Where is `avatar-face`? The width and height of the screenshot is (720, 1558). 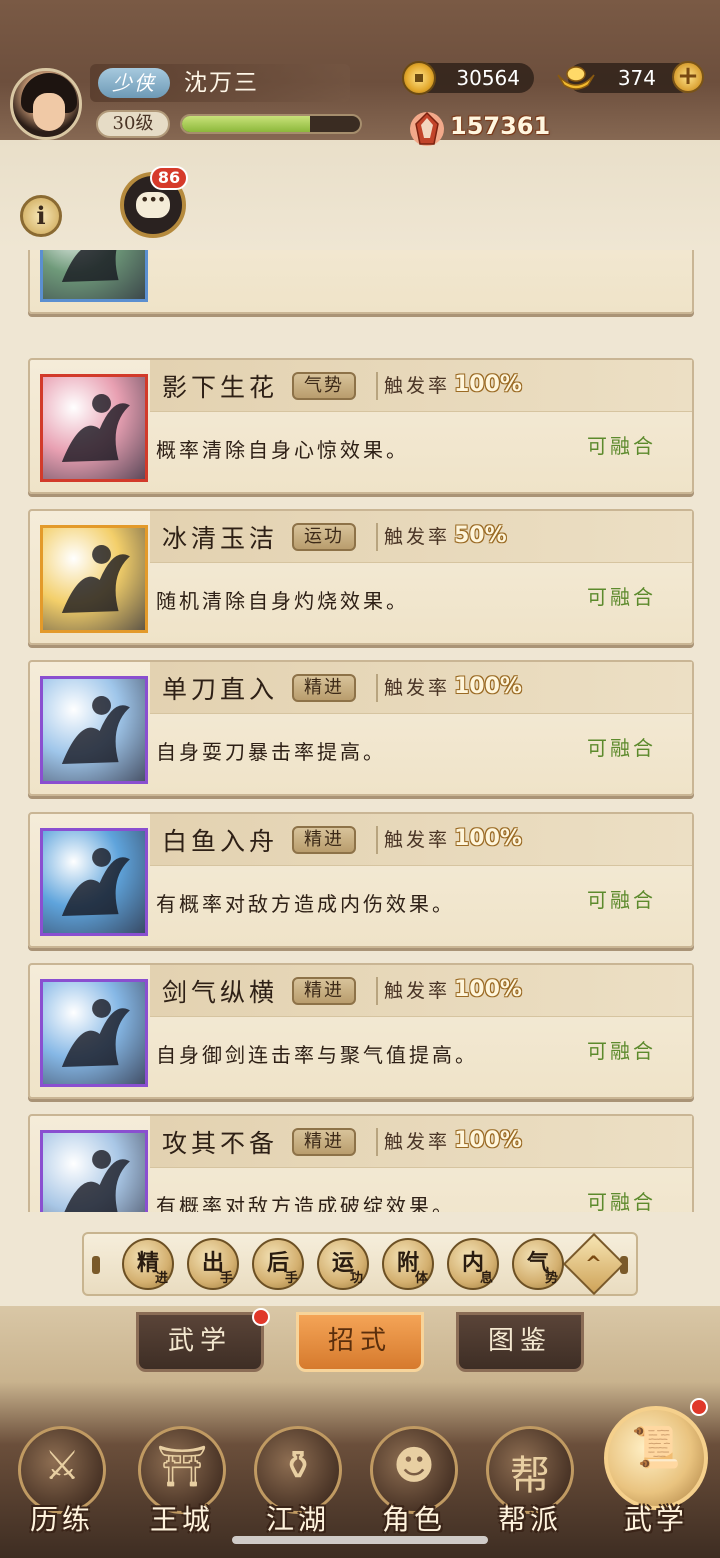 avatar-face is located at coordinates (49, 112).